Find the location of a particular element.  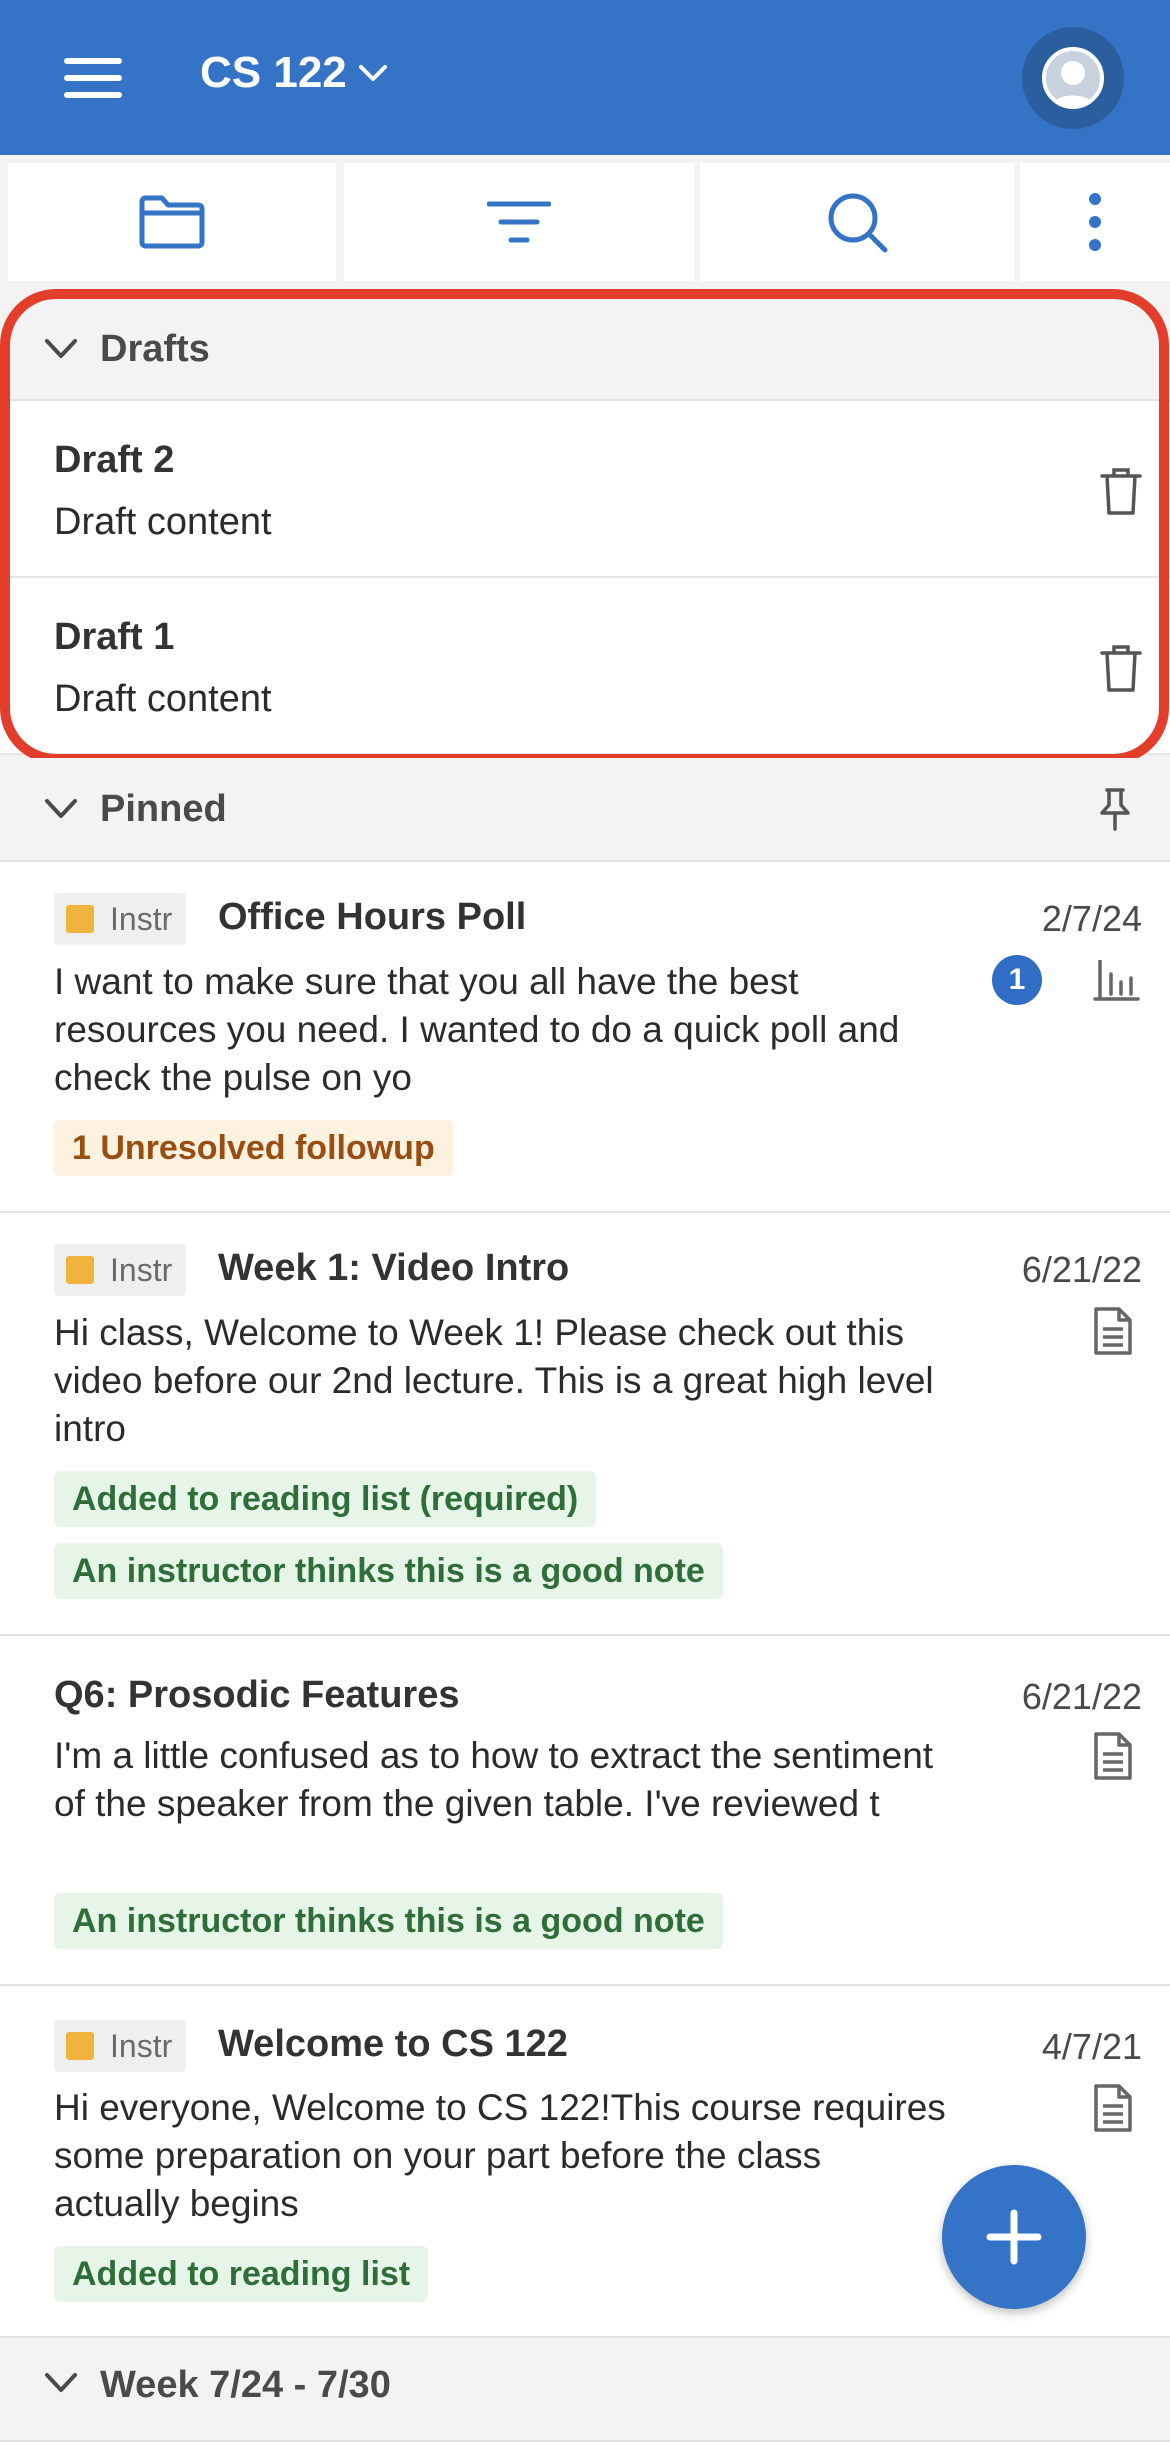

poll-icon is located at coordinates (1116, 980).